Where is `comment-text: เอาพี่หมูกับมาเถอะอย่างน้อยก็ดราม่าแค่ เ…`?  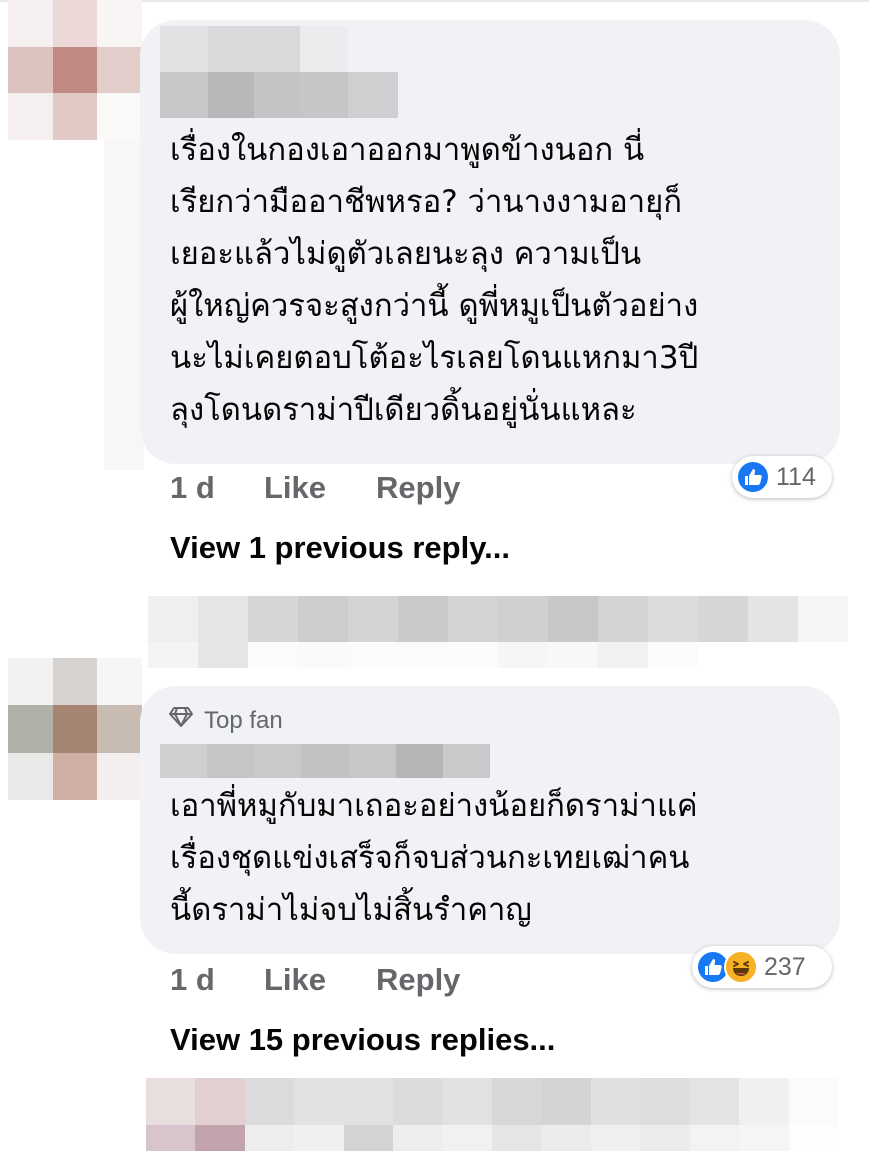
comment-text: เอาพี่หมูกับมาเถอะอย่างน้อยก็ดราม่าแค่ เ… is located at coordinates (434, 858).